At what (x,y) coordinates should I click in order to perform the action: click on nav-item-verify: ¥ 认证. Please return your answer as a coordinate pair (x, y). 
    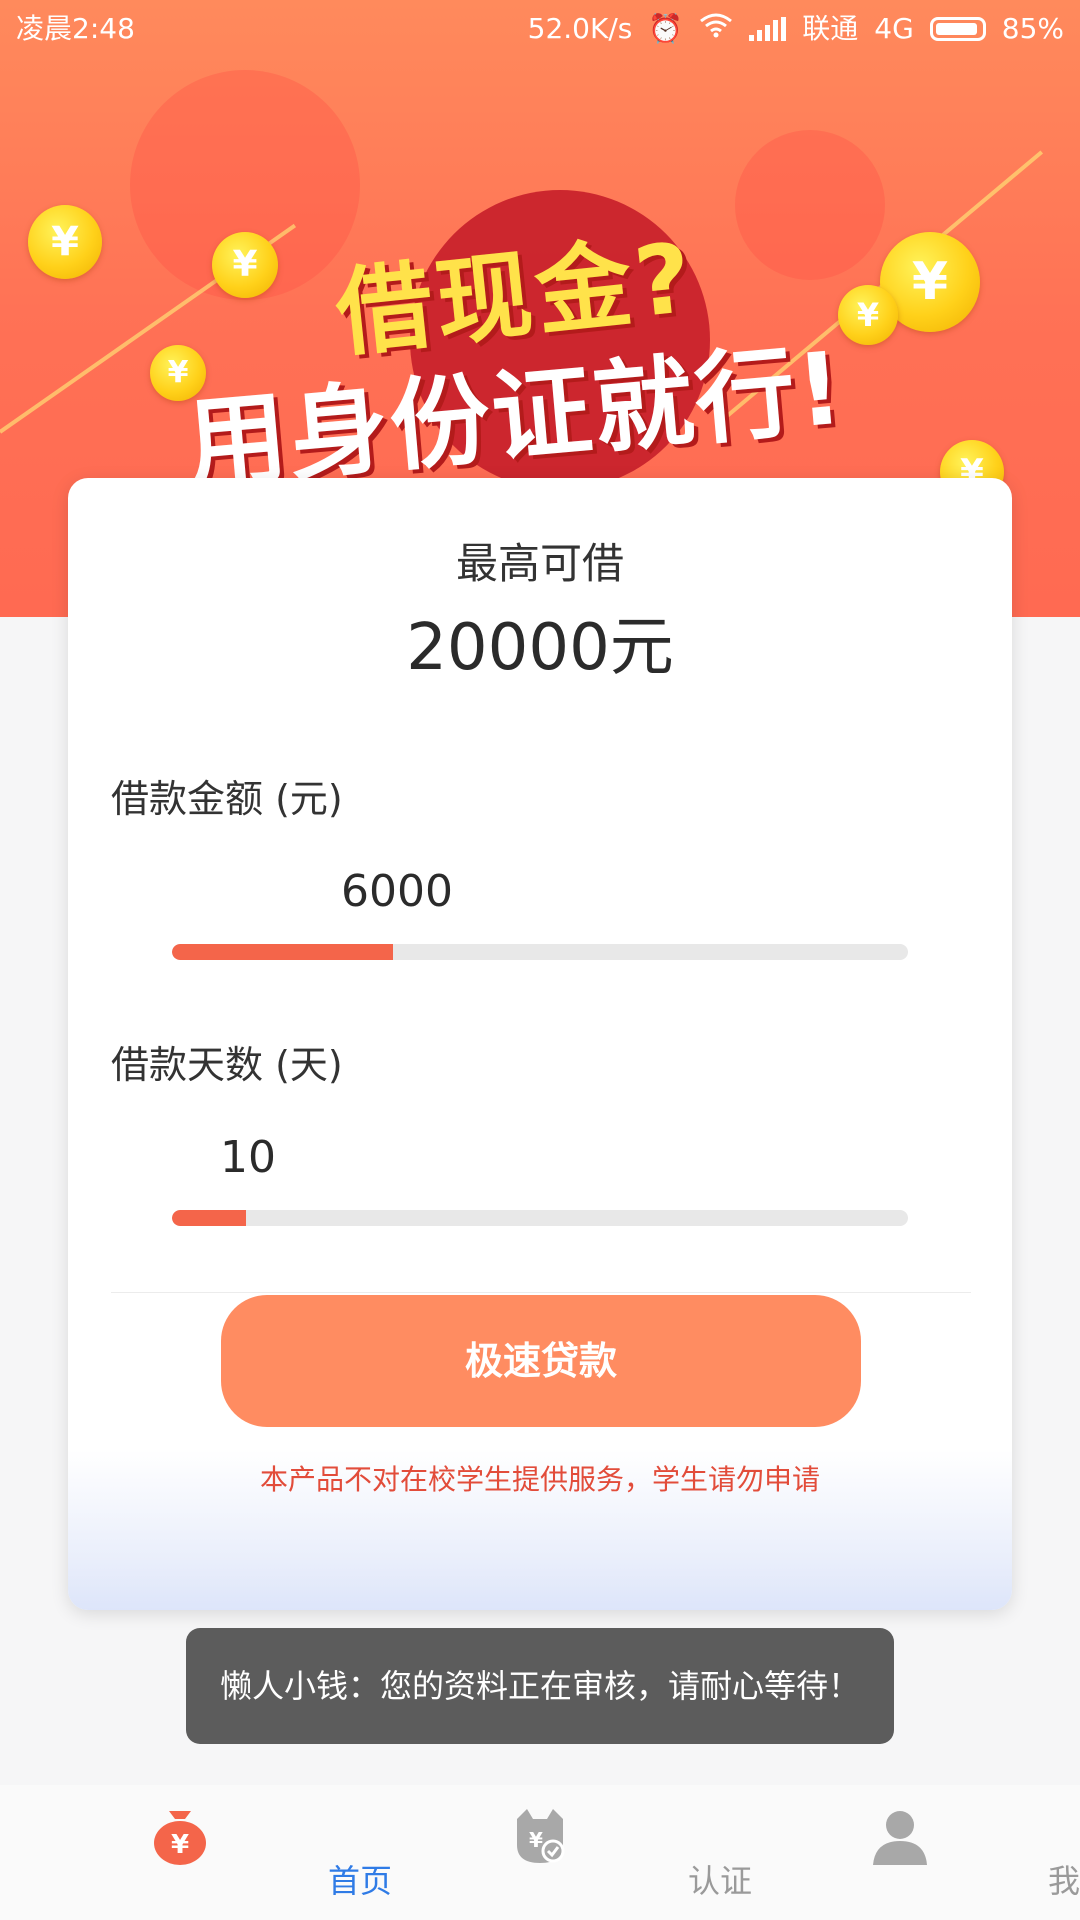
    Looking at the image, I should click on (556, 1852).